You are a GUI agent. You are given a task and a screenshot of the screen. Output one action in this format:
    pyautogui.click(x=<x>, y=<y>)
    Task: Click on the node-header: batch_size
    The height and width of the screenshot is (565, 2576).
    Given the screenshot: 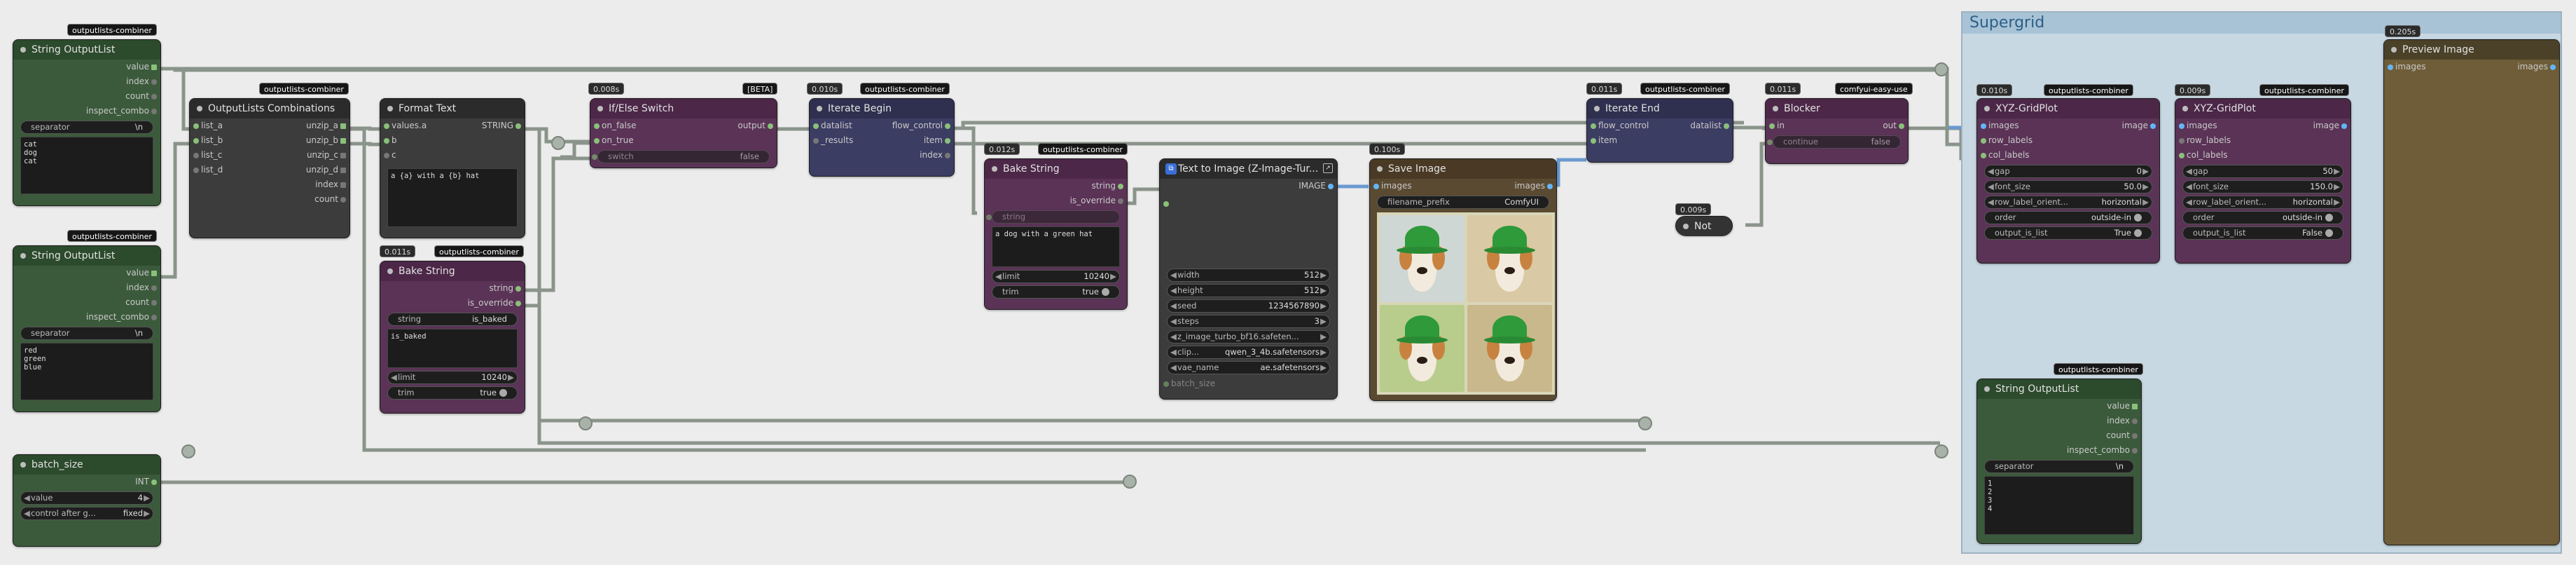 What is the action you would take?
    pyautogui.click(x=86, y=465)
    